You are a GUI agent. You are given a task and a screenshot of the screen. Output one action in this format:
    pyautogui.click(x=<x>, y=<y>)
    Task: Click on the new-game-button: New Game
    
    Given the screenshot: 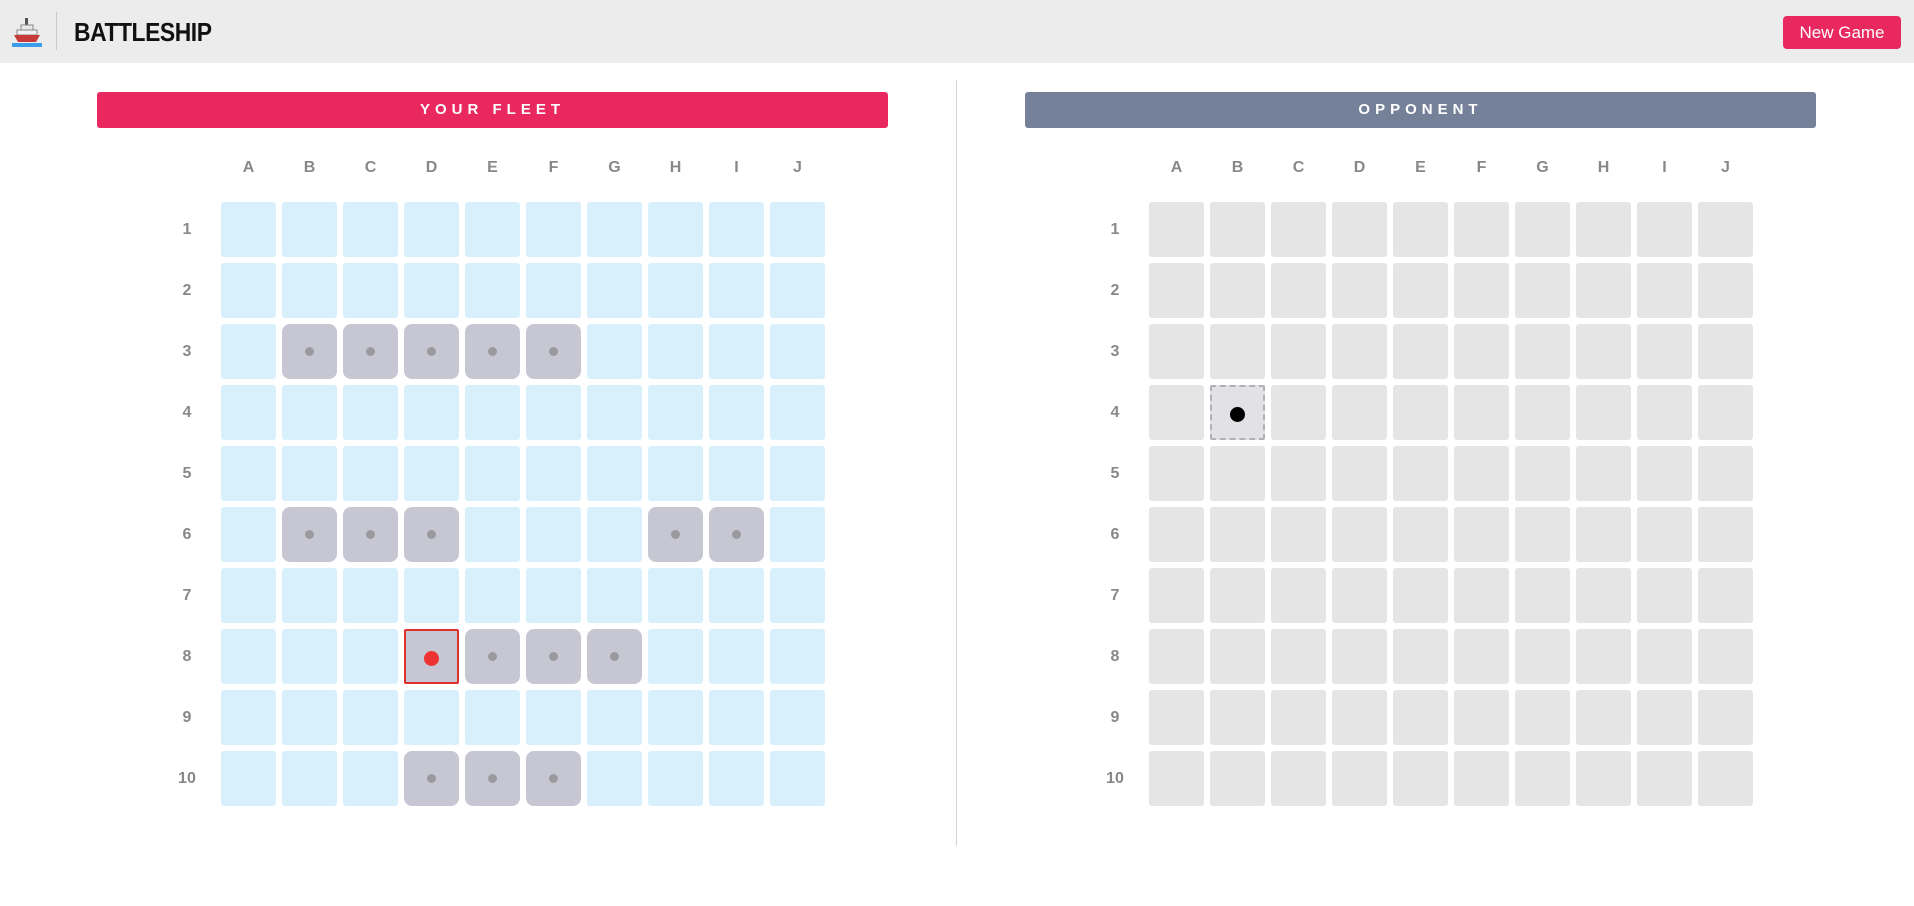 What is the action you would take?
    pyautogui.click(x=1842, y=32)
    